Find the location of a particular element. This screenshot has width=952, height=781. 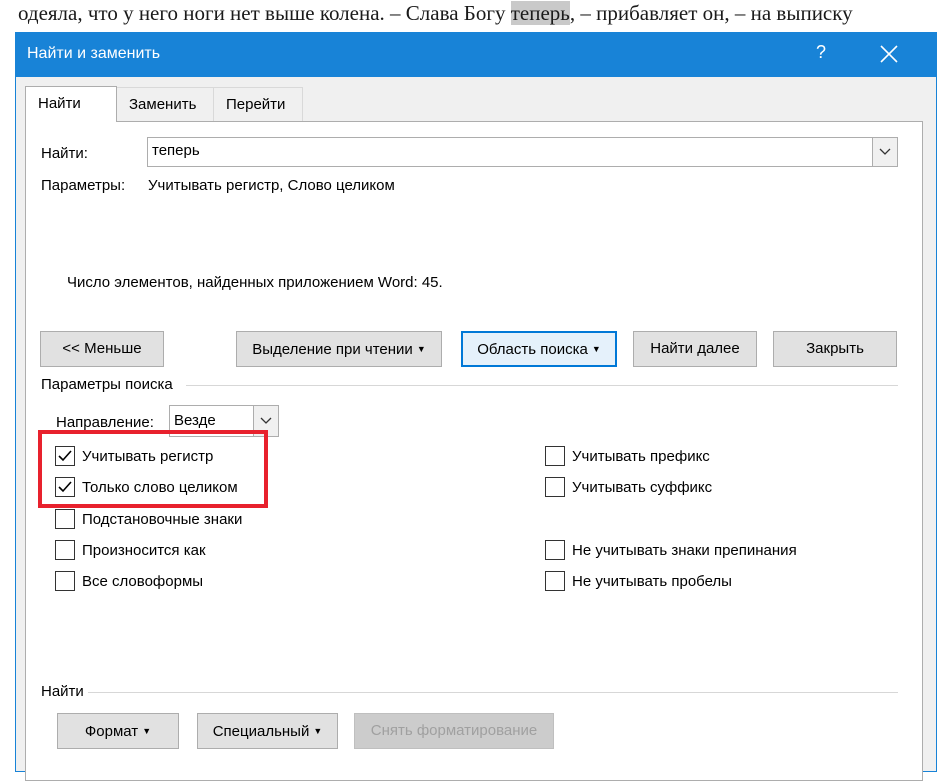

params-label: Параметры: is located at coordinates (83, 185).